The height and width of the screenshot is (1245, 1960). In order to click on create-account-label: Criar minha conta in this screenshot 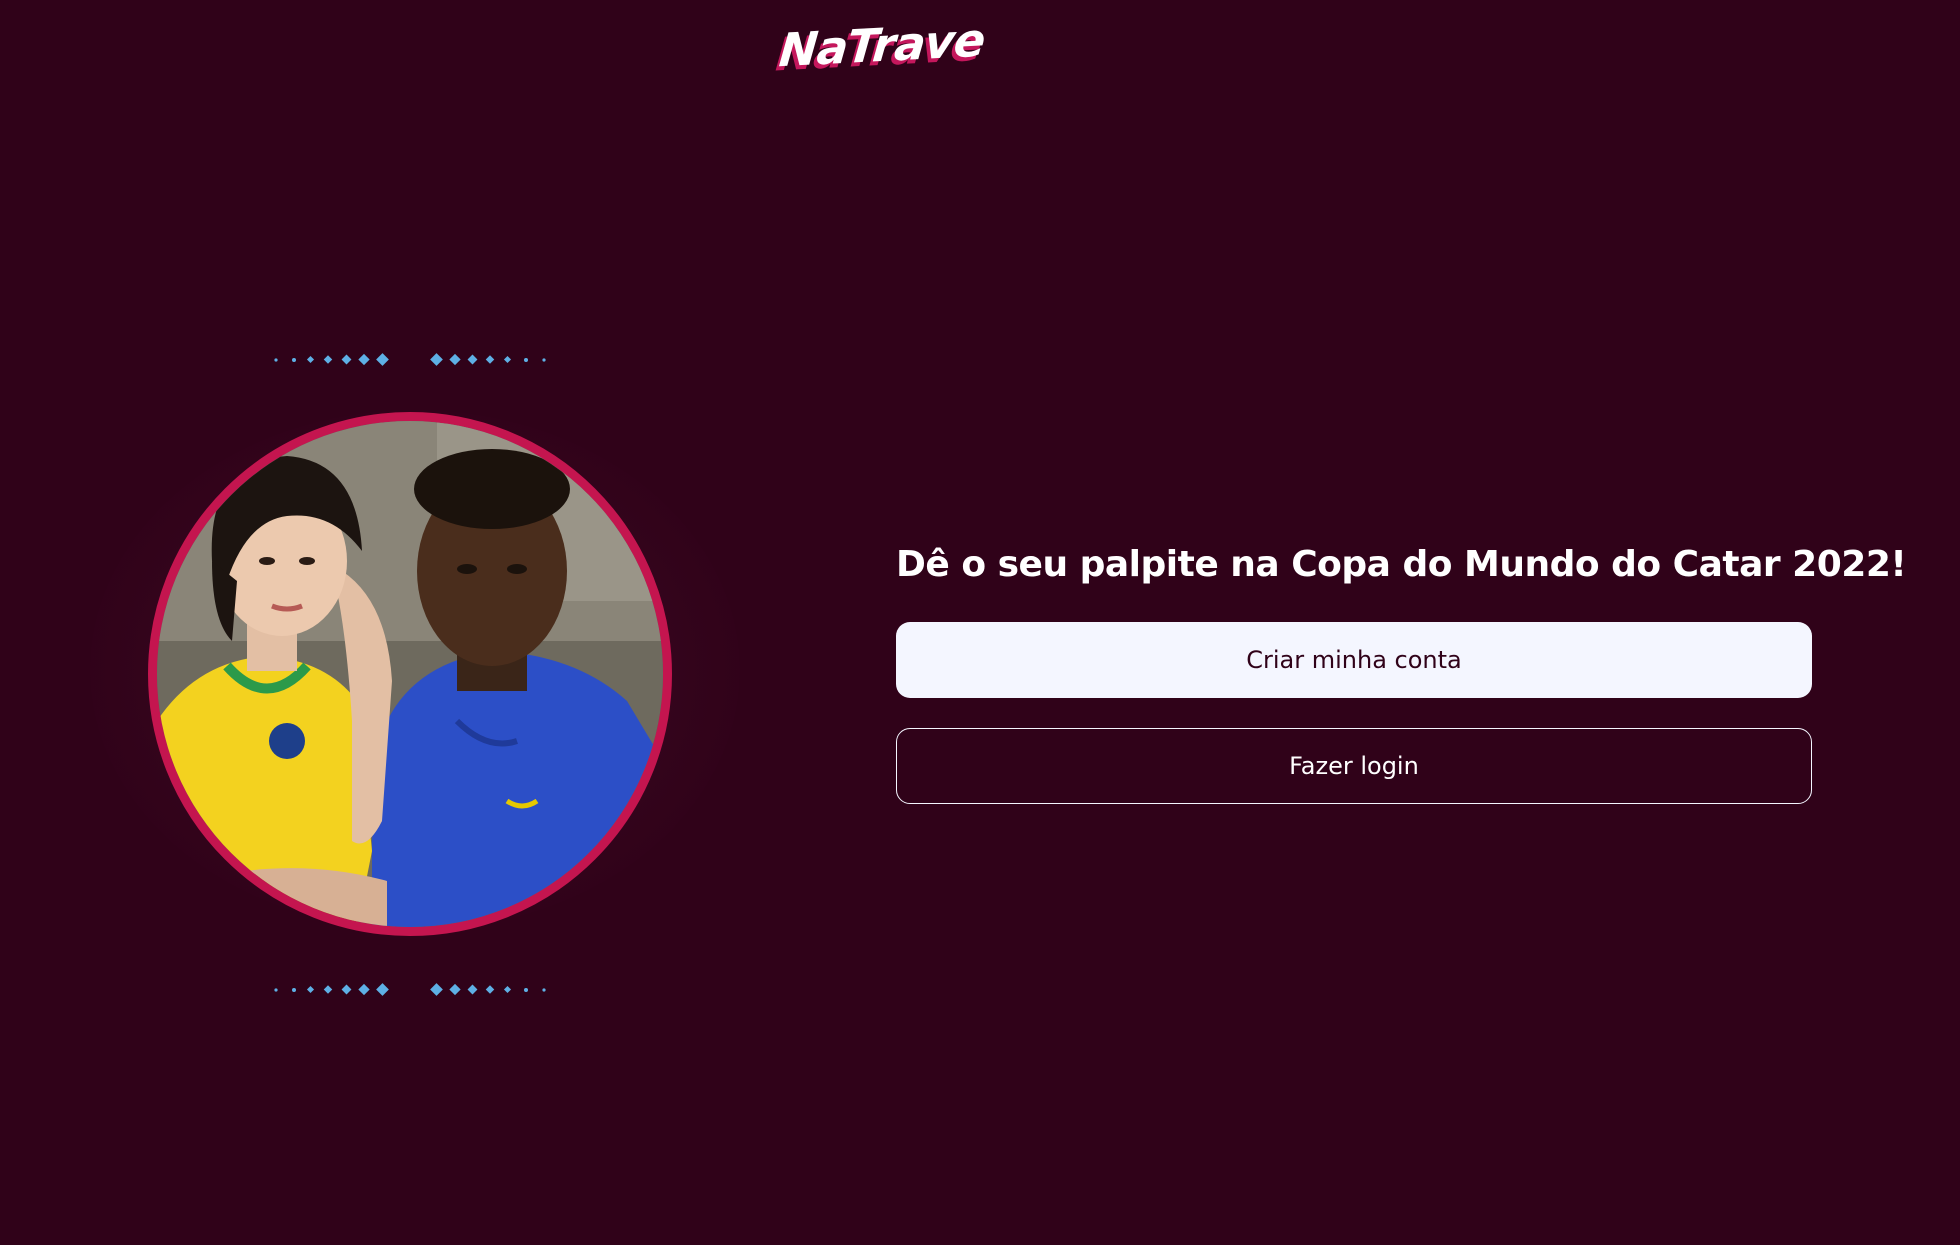, I will do `click(1354, 660)`.